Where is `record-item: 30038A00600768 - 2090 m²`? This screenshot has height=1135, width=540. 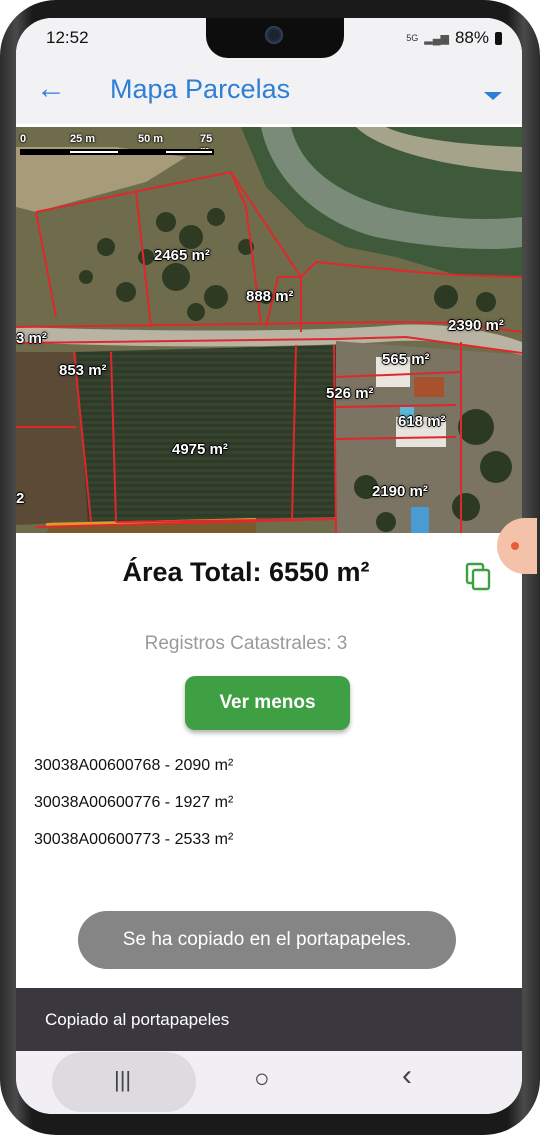
record-item: 30038A00600768 - 2090 m² is located at coordinates (134, 765).